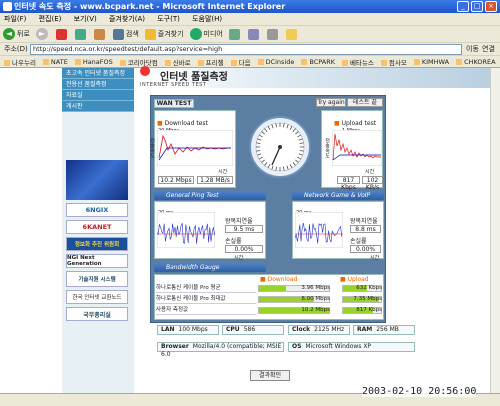 This screenshot has width=500, height=406. I want to click on vertical-scrollbar, so click(495, 230).